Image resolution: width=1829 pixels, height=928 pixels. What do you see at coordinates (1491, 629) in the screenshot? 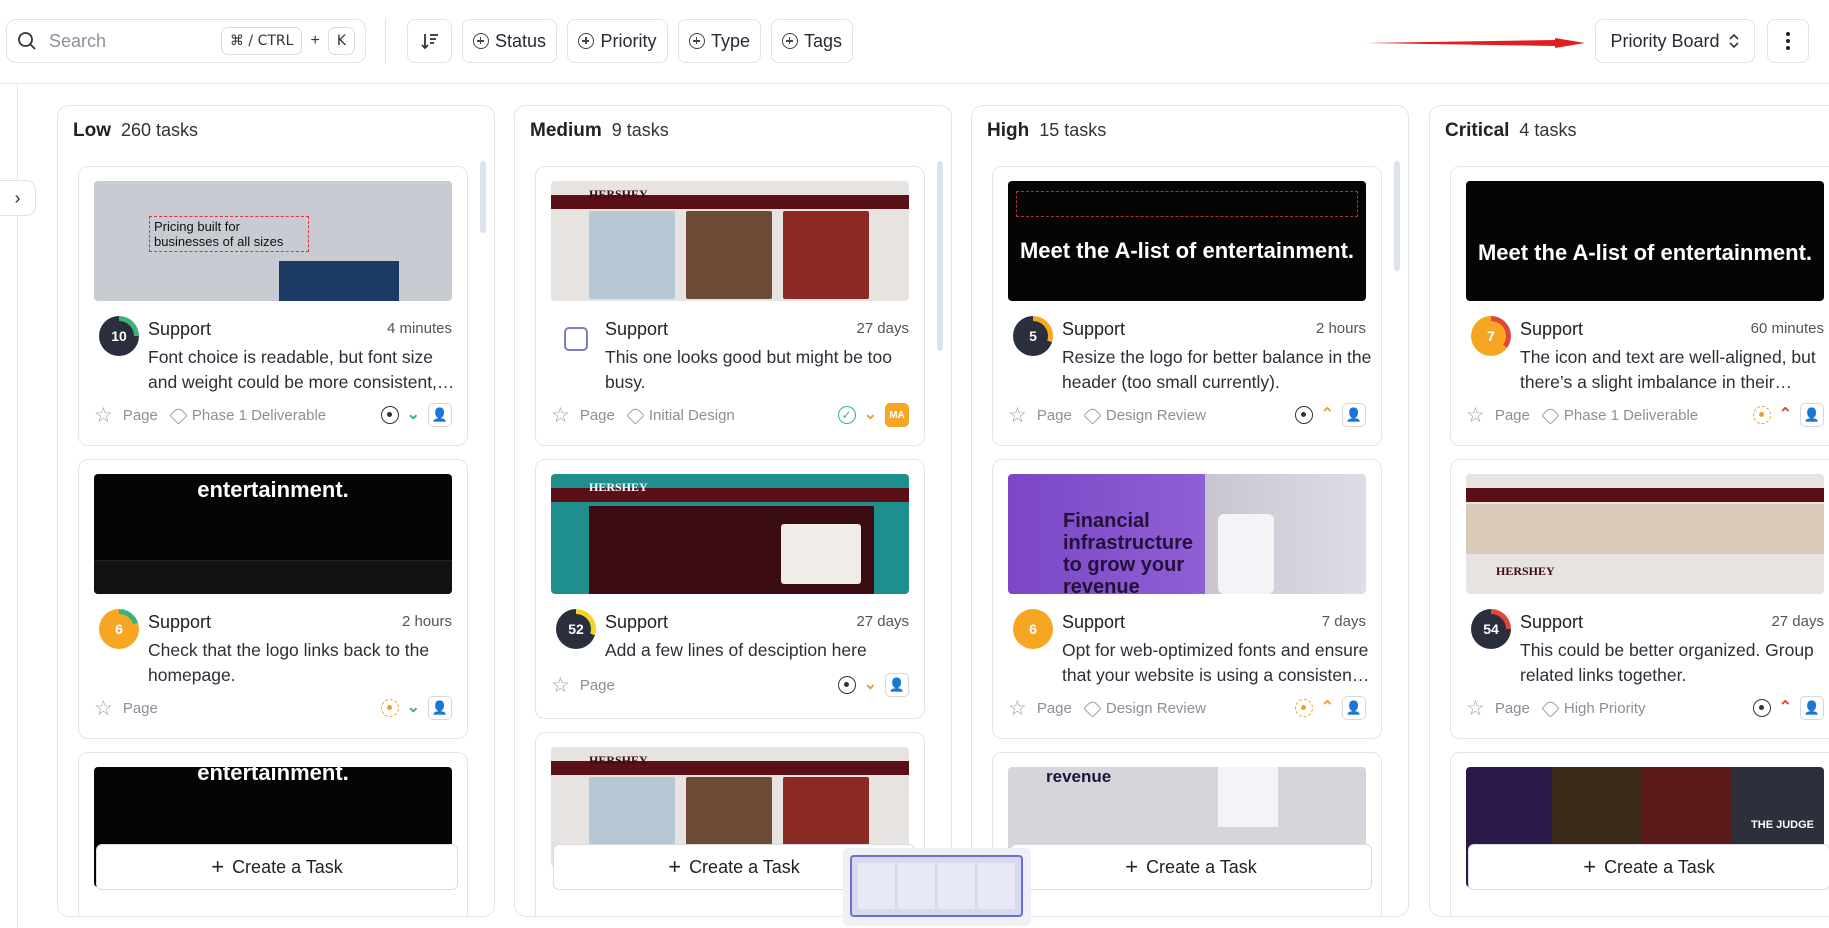
I see `avatar: 54` at bounding box center [1491, 629].